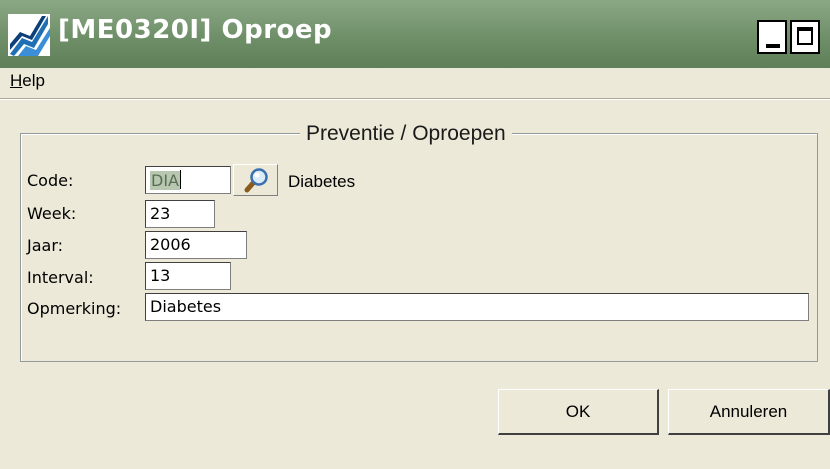  Describe the element at coordinates (33, 80) in the screenshot. I see `menu-help-label: elp` at that location.